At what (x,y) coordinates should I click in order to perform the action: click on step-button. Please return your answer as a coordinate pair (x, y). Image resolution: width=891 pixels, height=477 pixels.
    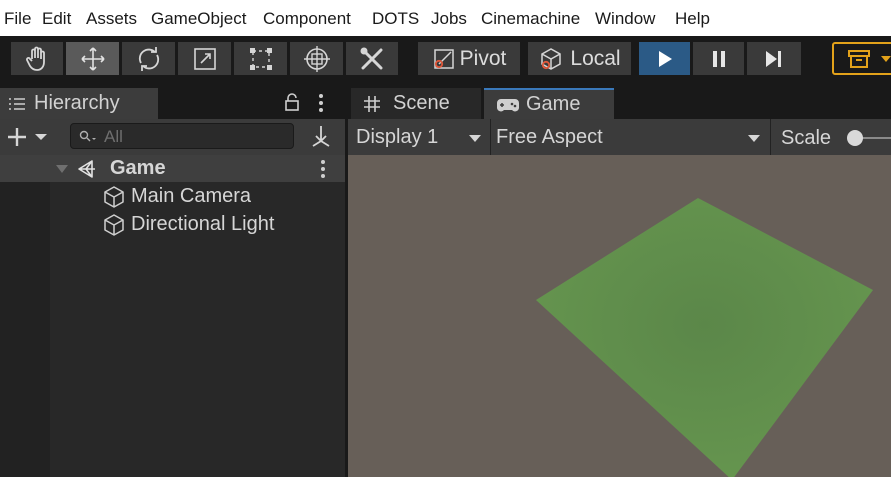
    Looking at the image, I should click on (774, 58).